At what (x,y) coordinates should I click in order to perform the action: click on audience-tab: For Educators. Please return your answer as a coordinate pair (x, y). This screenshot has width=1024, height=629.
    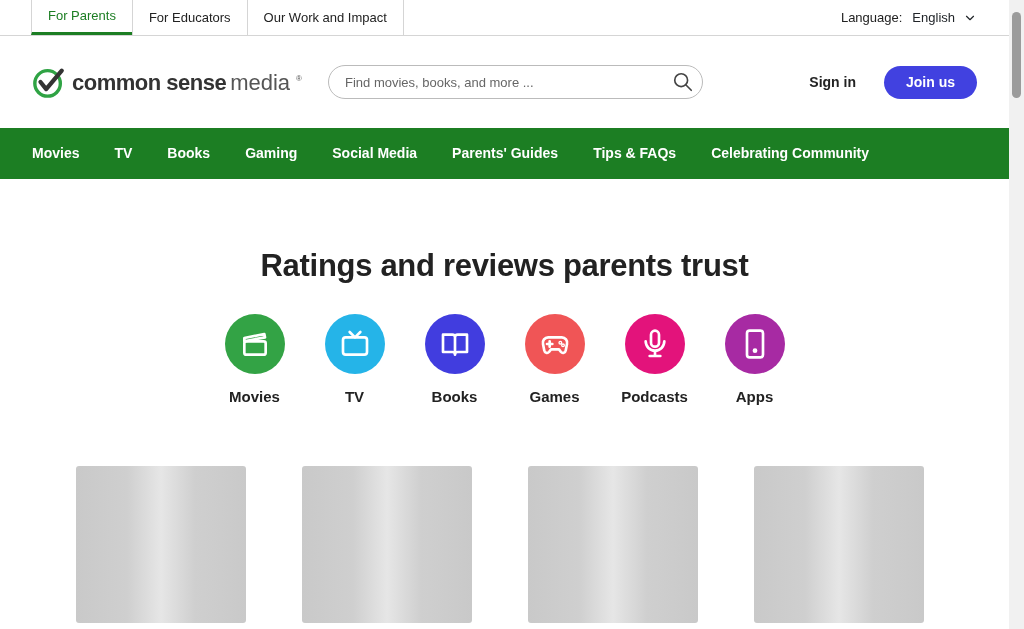
    Looking at the image, I should click on (189, 17).